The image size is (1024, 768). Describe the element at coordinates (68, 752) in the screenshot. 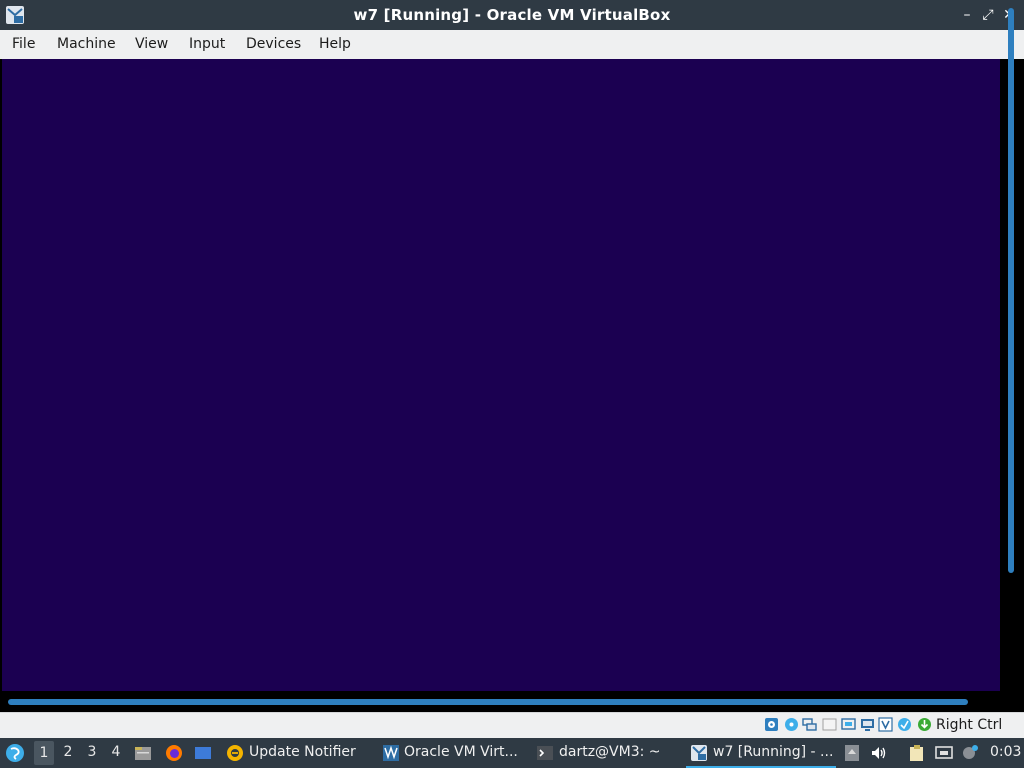

I see `workspace-2: 2` at that location.